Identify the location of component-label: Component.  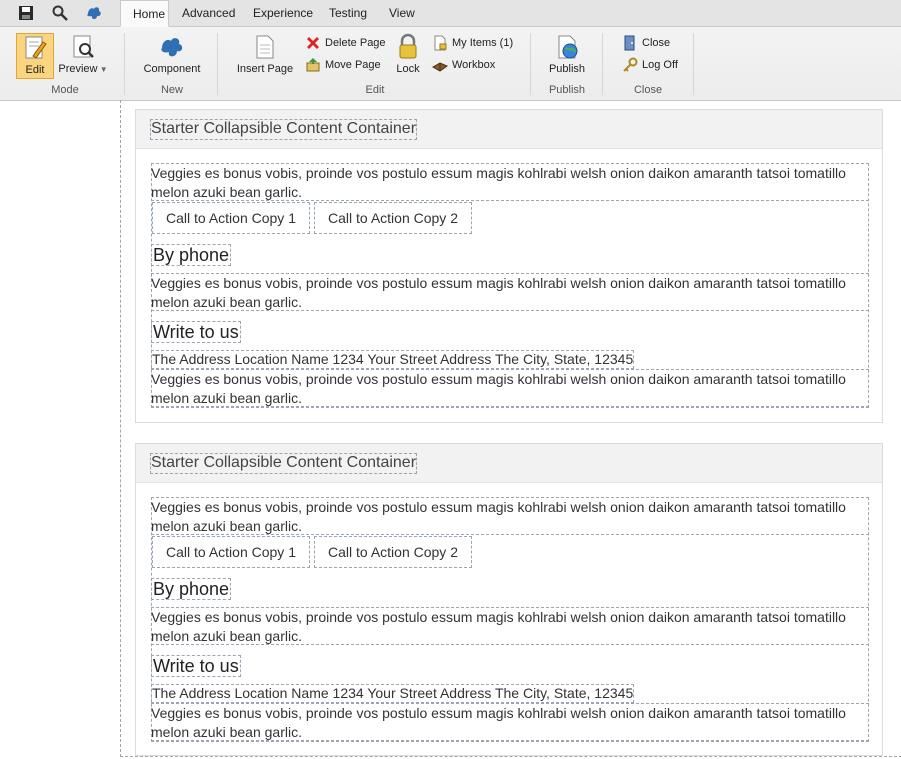
(172, 69).